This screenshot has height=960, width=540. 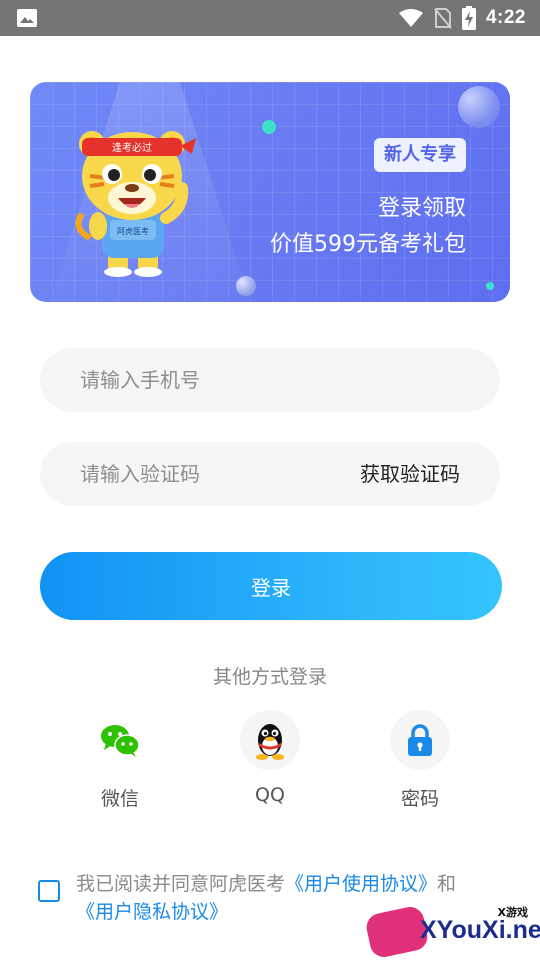 I want to click on wechat-login-option: 微信, so click(x=120, y=760).